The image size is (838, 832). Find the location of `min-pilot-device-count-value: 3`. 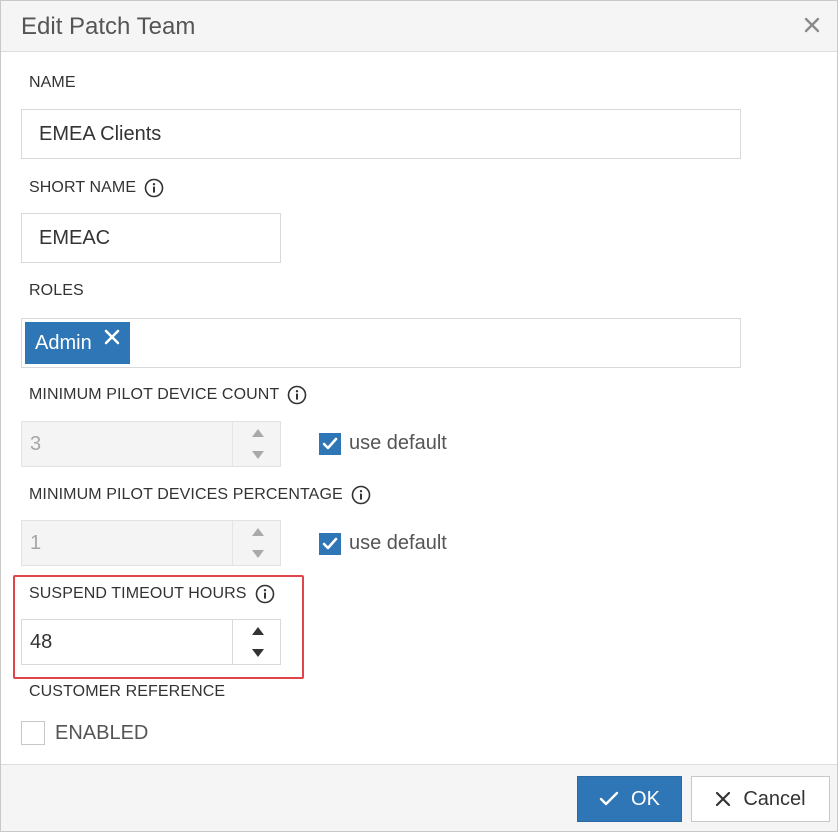

min-pilot-device-count-value: 3 is located at coordinates (36, 443).